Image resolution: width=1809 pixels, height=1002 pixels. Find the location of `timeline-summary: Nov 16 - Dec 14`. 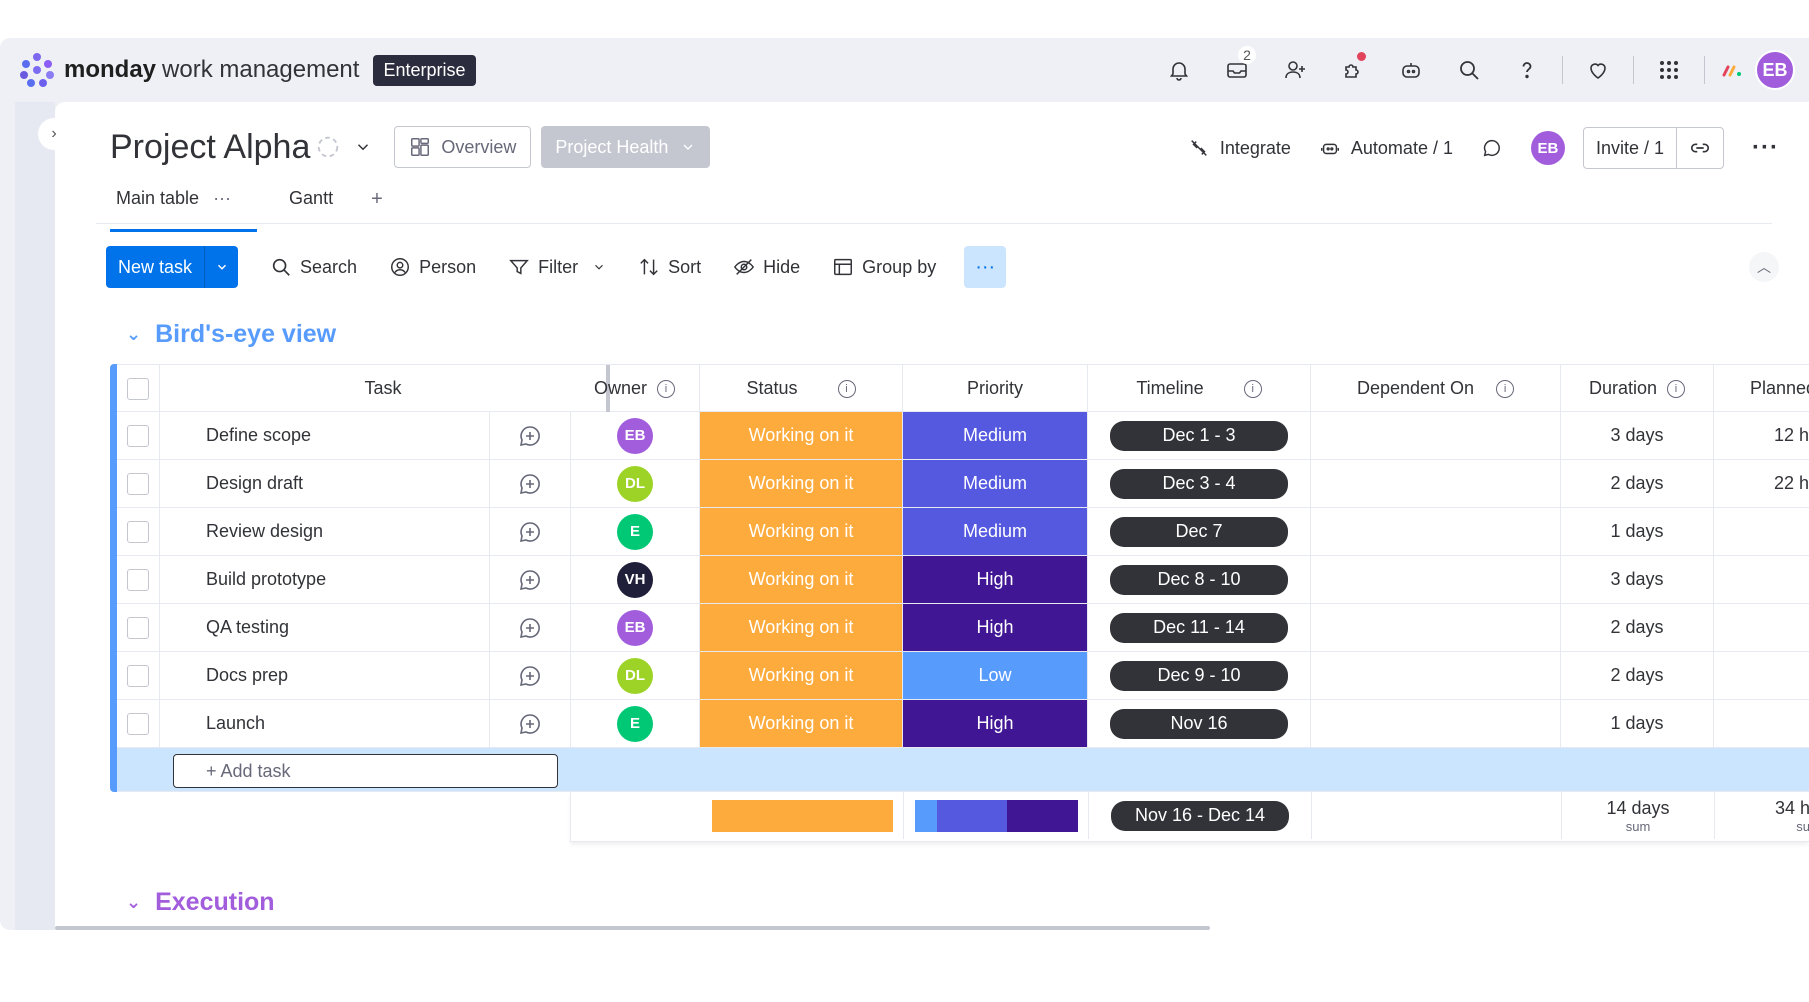

timeline-summary: Nov 16 - Dec 14 is located at coordinates (1200, 815).